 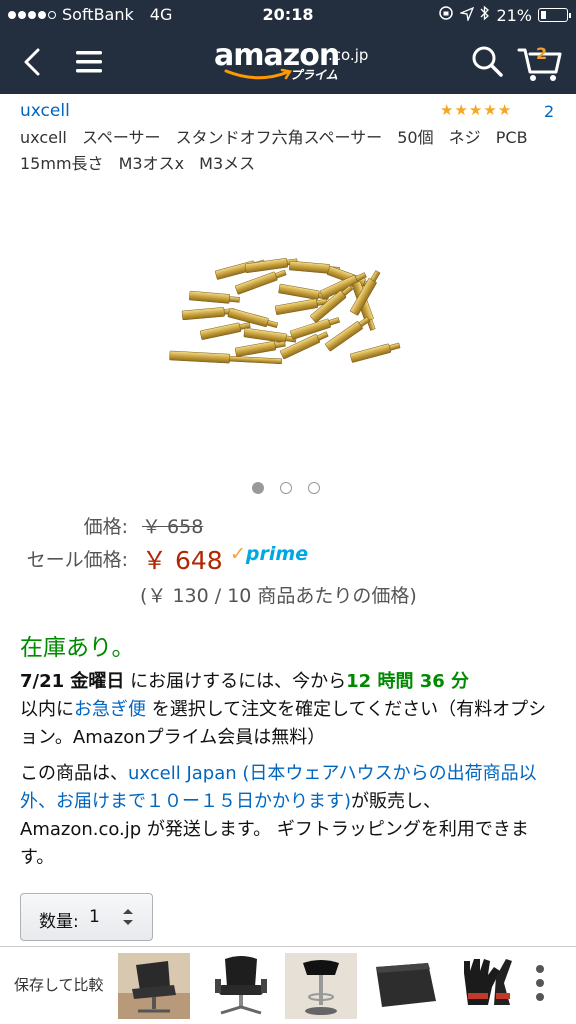 What do you see at coordinates (74, 773) in the screenshot?
I see `seller-text-1: この商品は、` at bounding box center [74, 773].